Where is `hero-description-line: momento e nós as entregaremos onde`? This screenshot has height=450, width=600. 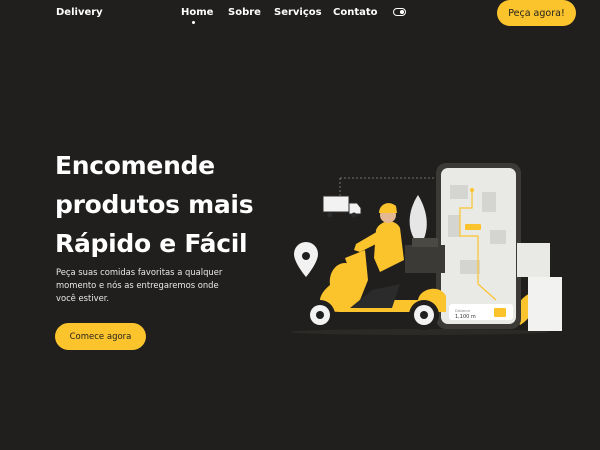 hero-description-line: momento e nós as entregaremos onde is located at coordinates (137, 285).